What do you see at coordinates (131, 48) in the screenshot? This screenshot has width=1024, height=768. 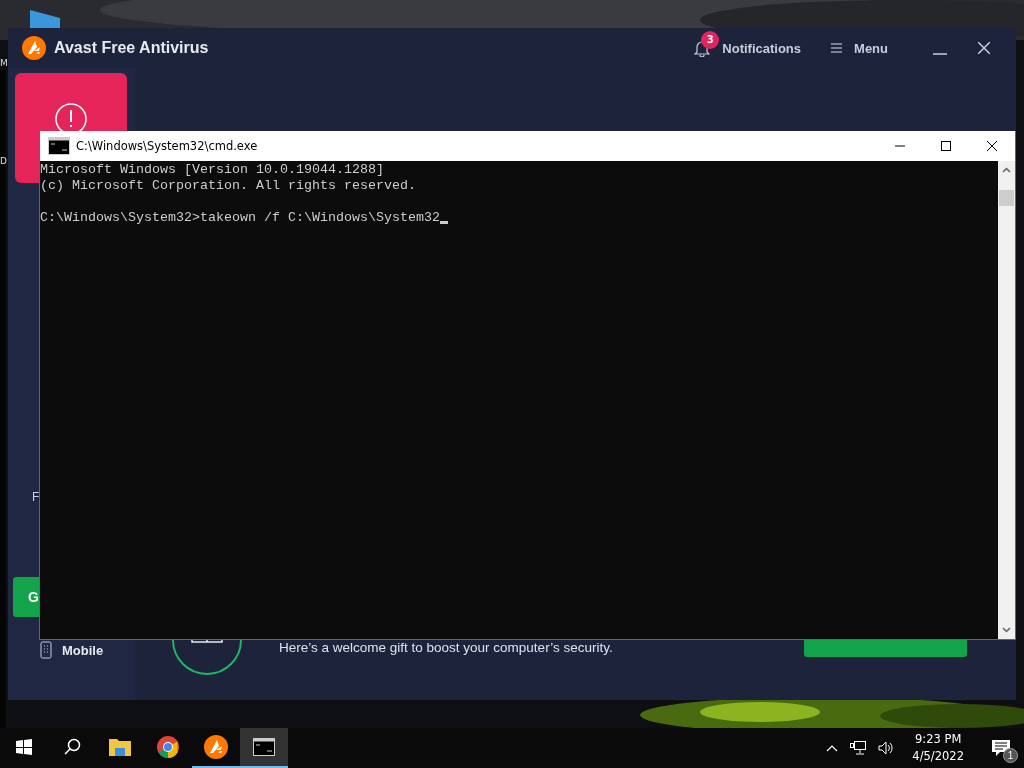 I see `window-title: Avast Free Antivirus` at bounding box center [131, 48].